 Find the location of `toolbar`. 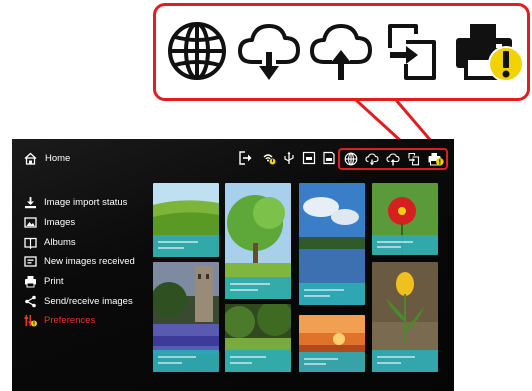

toolbar is located at coordinates (343, 159).